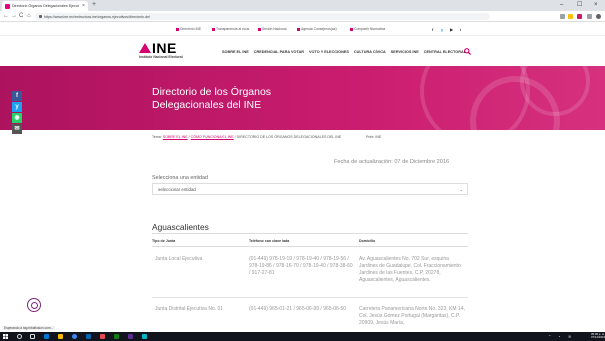 The height and width of the screenshot is (341, 605). What do you see at coordinates (34, 305) in the screenshot?
I see `accessibility-widget-icon` at bounding box center [34, 305].